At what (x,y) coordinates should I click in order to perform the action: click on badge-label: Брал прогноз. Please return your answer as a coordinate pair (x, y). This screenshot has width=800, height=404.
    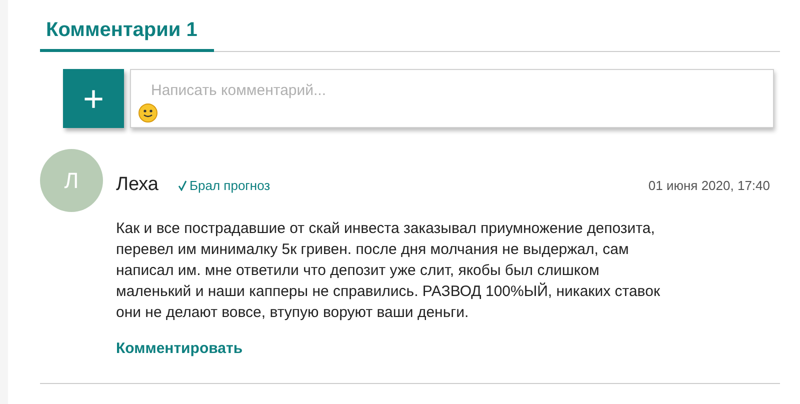
    Looking at the image, I should click on (229, 185).